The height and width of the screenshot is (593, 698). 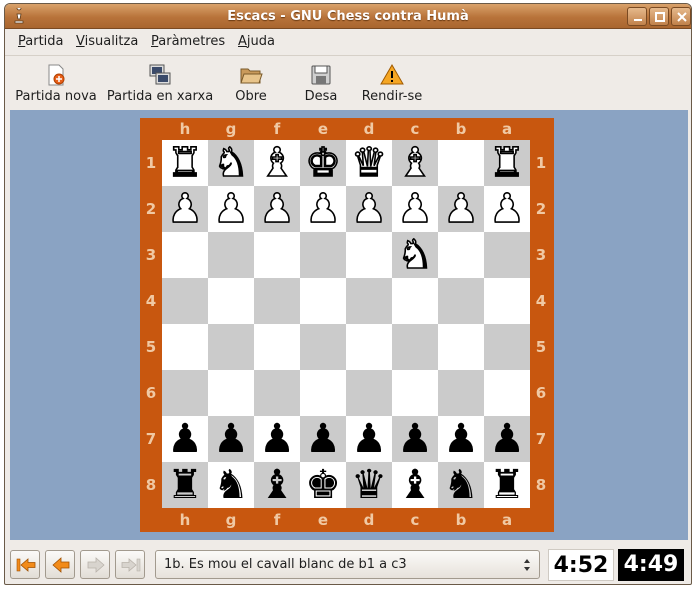 What do you see at coordinates (369, 209) in the screenshot?
I see `square-d2: ♟` at bounding box center [369, 209].